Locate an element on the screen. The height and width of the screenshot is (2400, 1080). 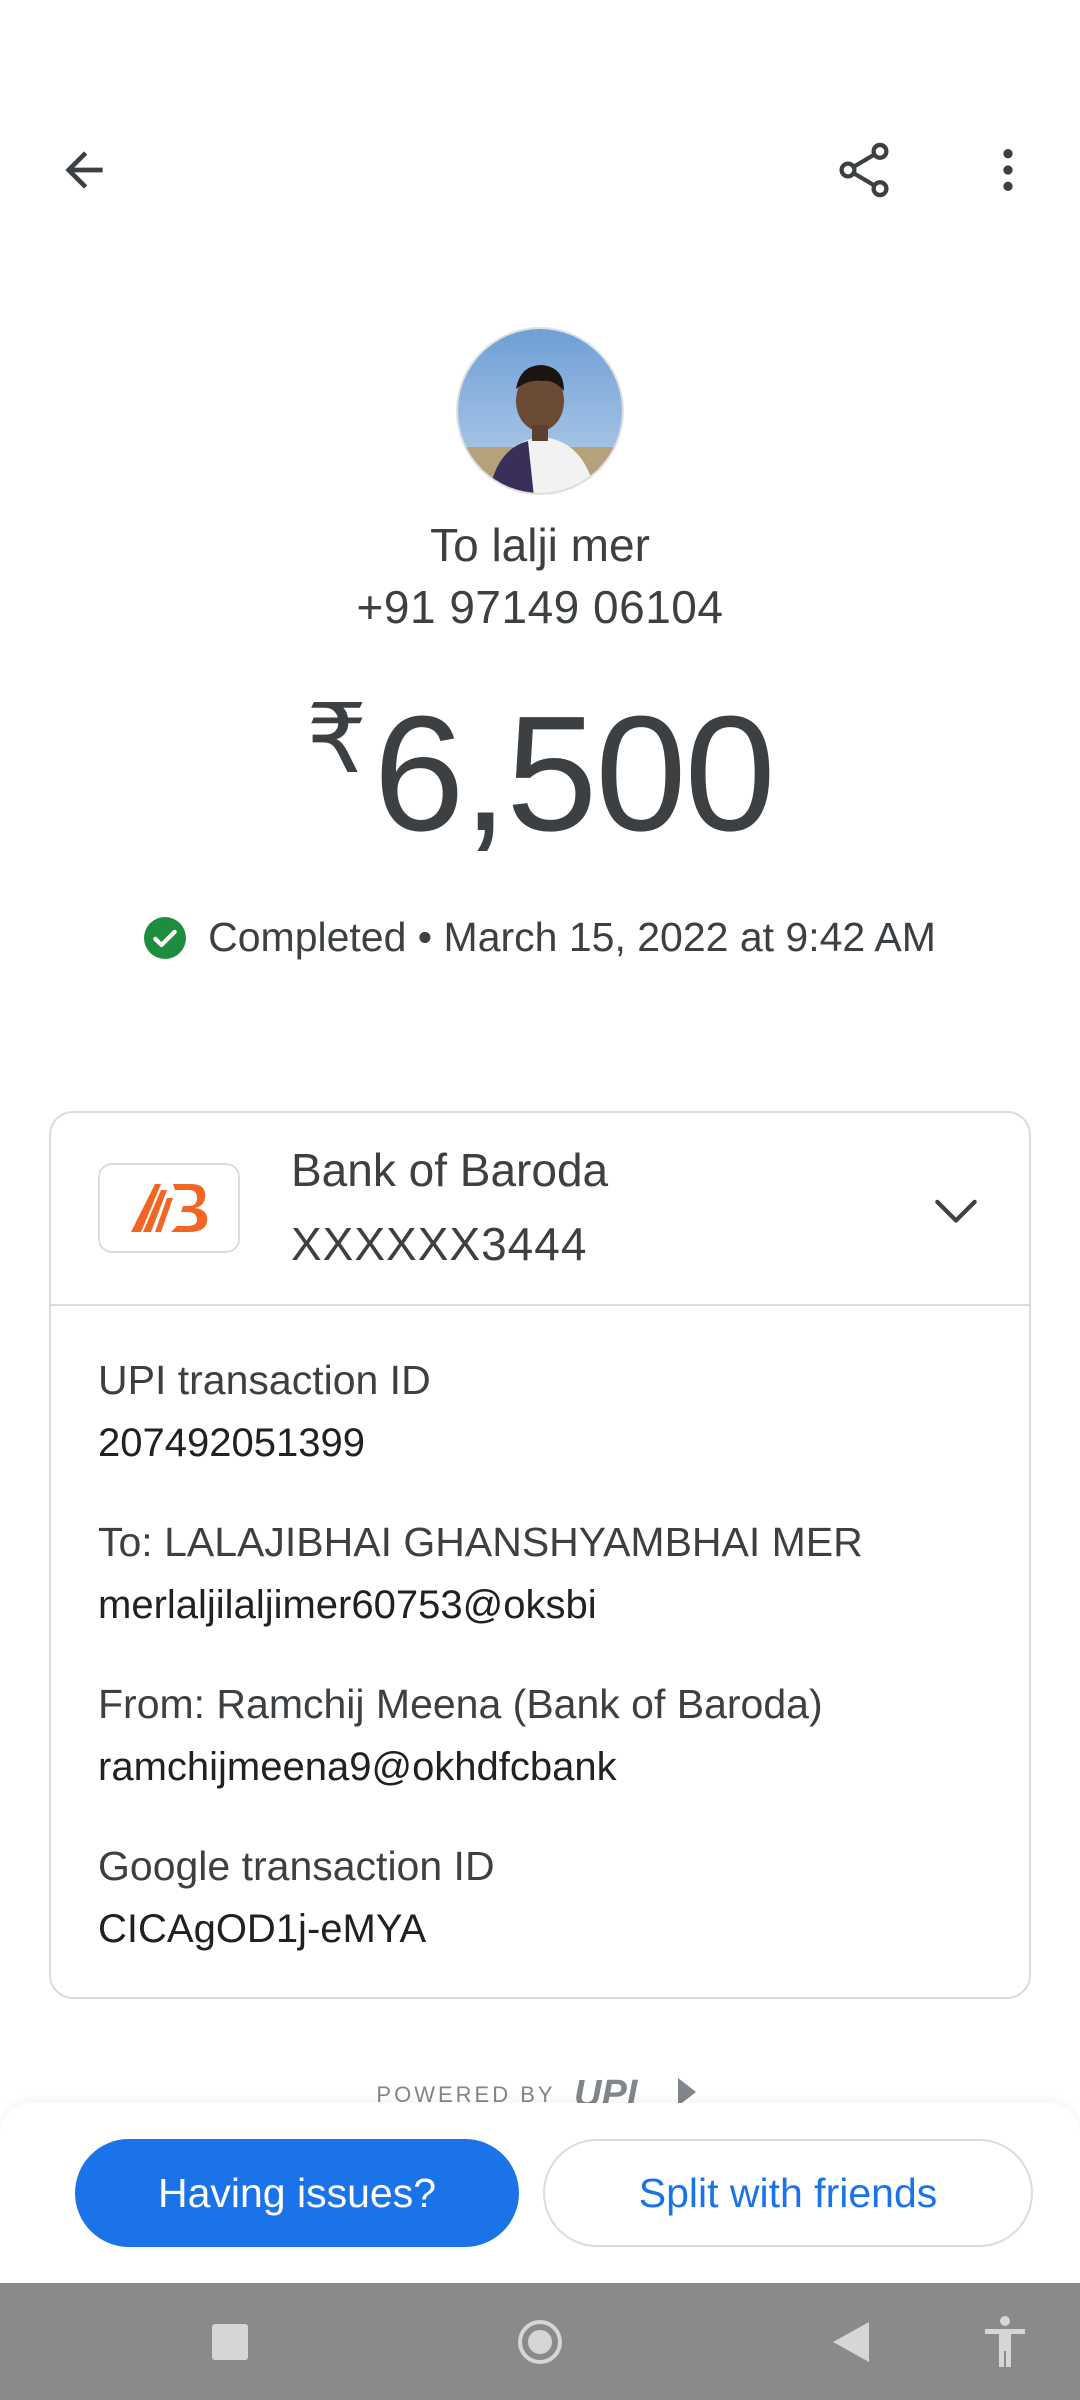
google-transaction-id-value: CICAgOD1j-eMYA is located at coordinates (262, 1929).